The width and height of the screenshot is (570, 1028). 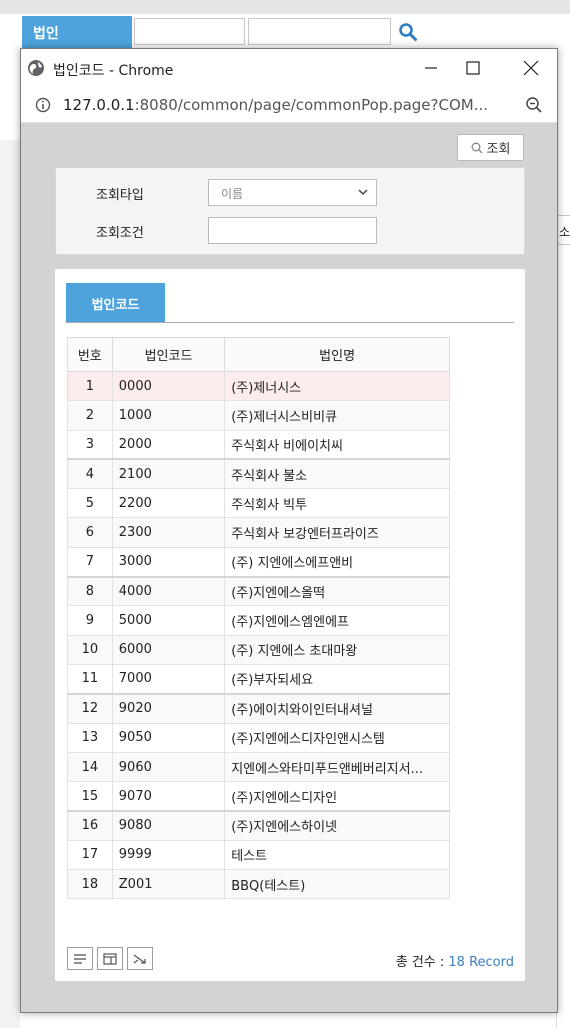 I want to click on condition-input, so click(x=292, y=230).